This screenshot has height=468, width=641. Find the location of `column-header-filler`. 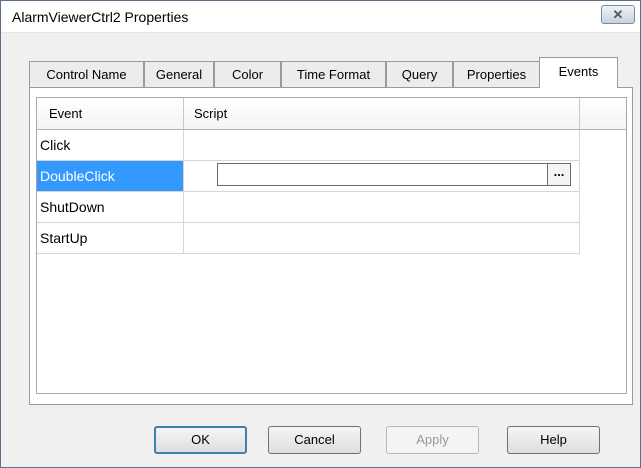

column-header-filler is located at coordinates (603, 114).